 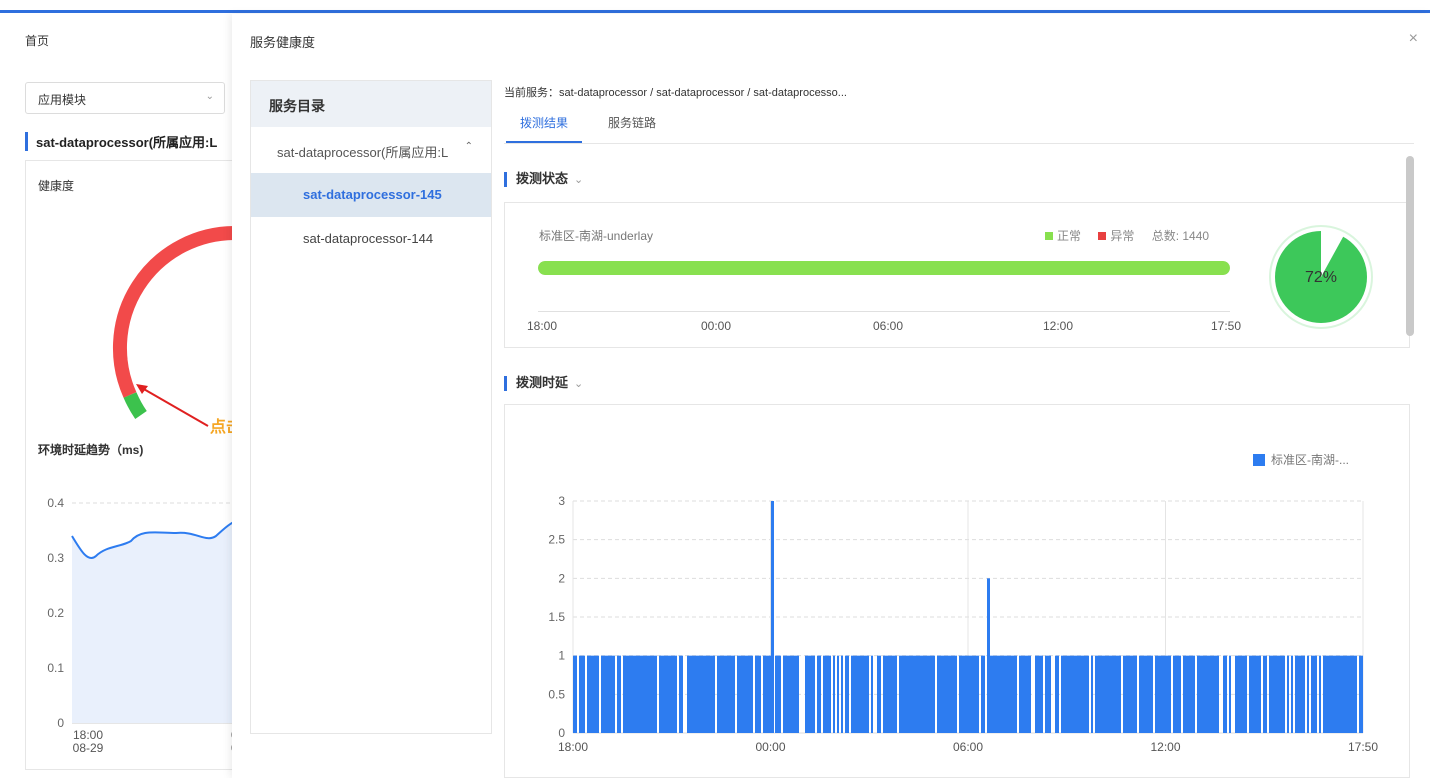 I want to click on close-icon: ×, so click(x=1413, y=39).